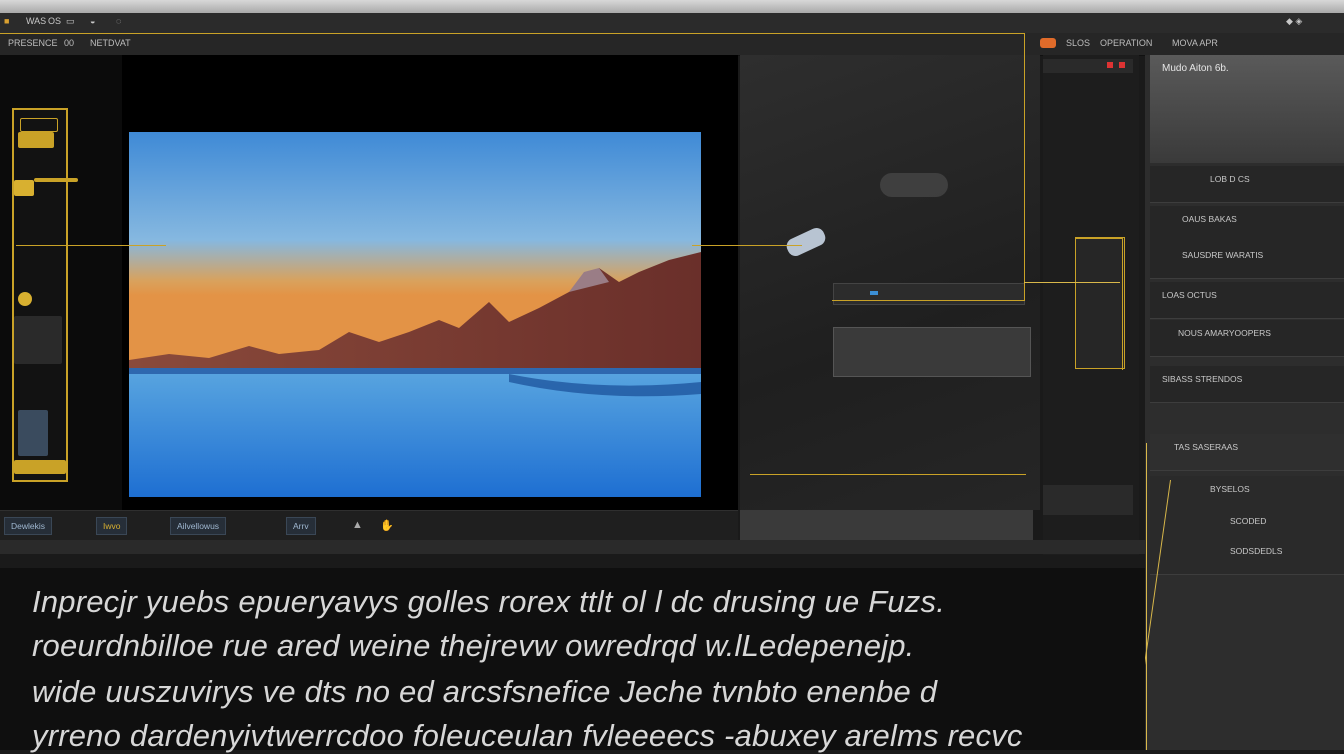 This screenshot has height=754, width=1344. What do you see at coordinates (932, 352) in the screenshot?
I see `clip-block` at bounding box center [932, 352].